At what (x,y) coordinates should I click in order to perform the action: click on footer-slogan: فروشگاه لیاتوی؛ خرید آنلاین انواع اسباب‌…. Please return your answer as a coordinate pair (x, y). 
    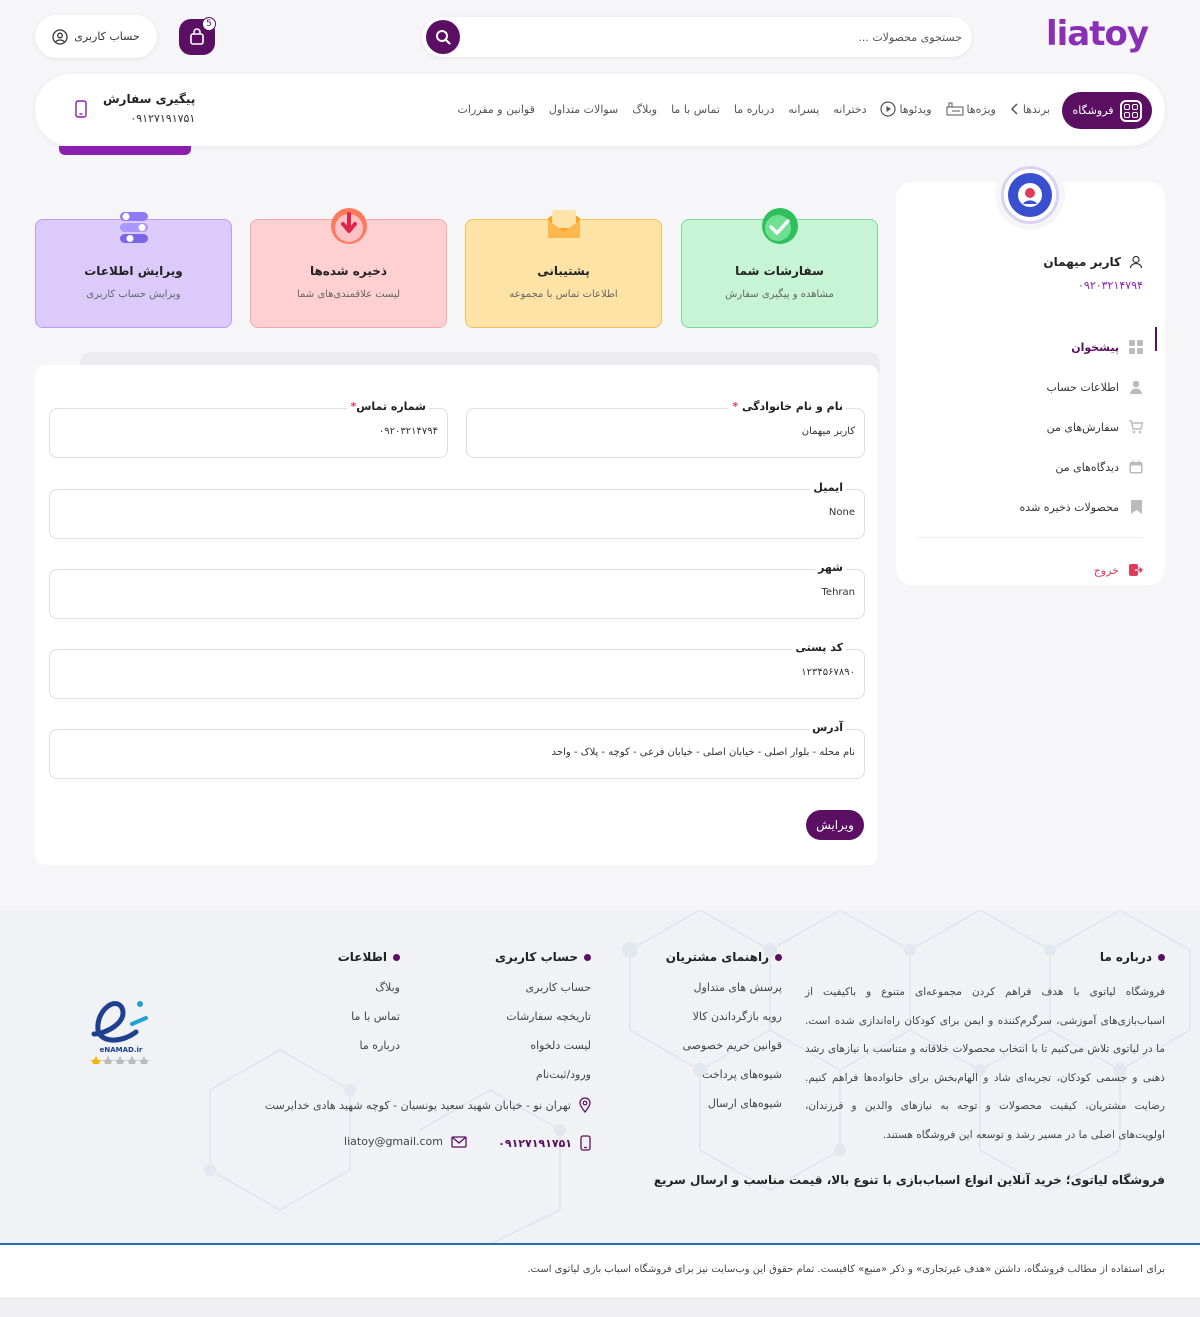
    Looking at the image, I should click on (909, 1180).